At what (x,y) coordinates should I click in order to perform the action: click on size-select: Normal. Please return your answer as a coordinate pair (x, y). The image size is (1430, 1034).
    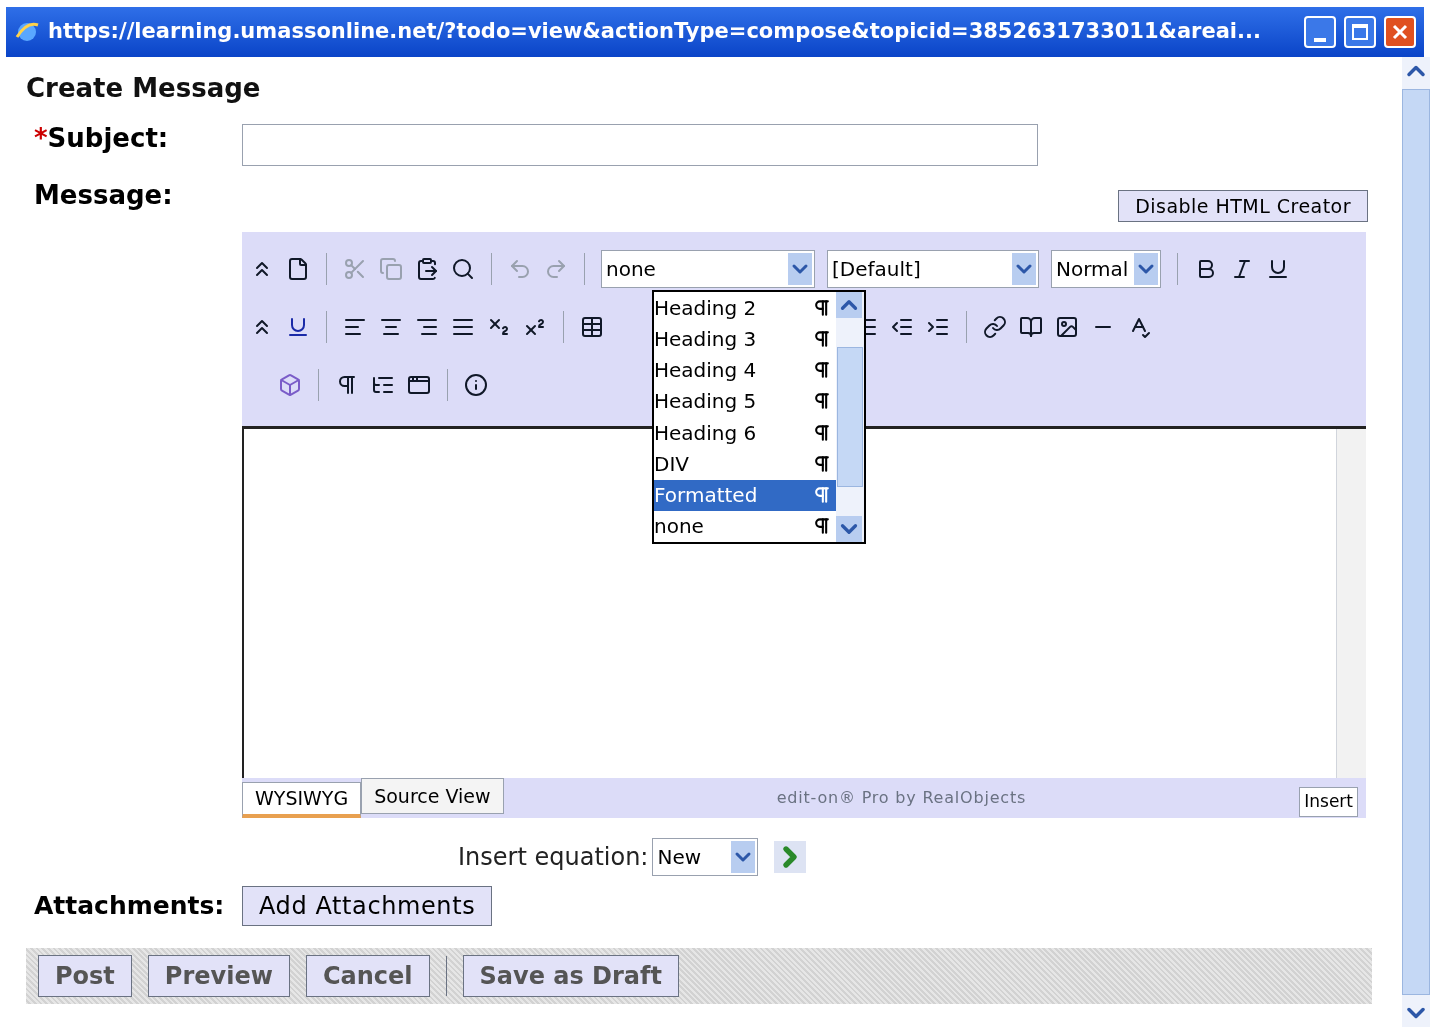
    Looking at the image, I should click on (1106, 269).